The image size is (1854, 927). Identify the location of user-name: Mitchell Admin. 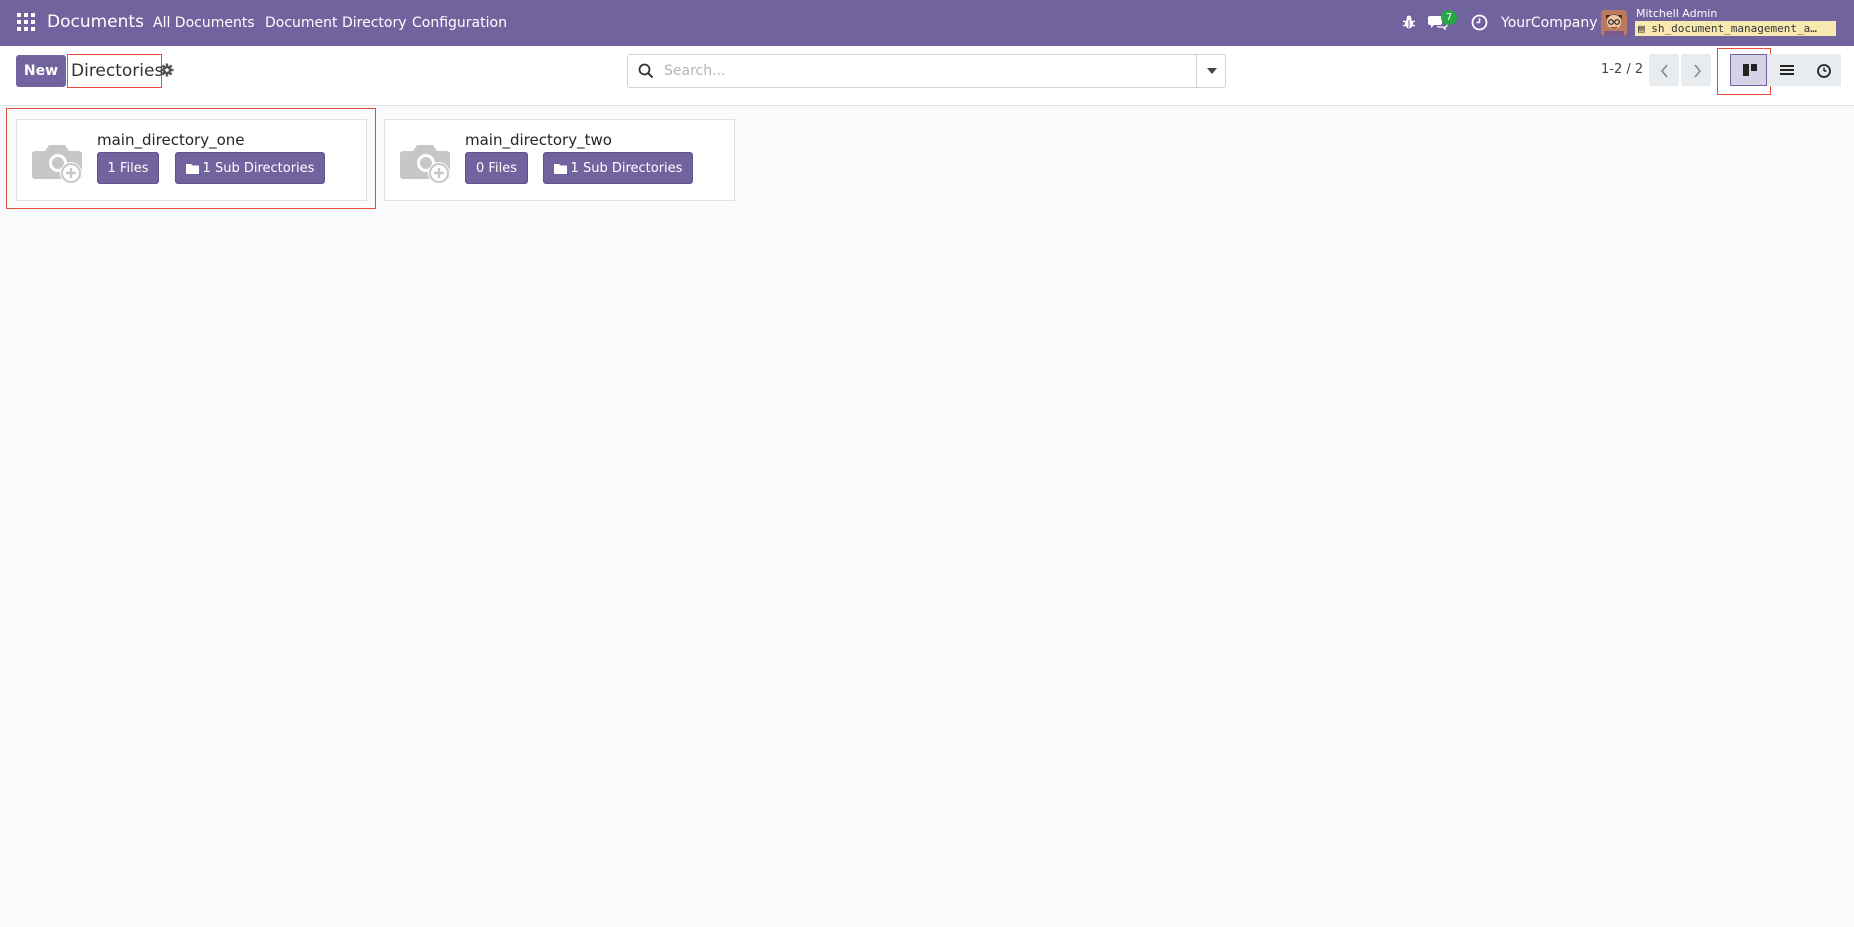
(1676, 13).